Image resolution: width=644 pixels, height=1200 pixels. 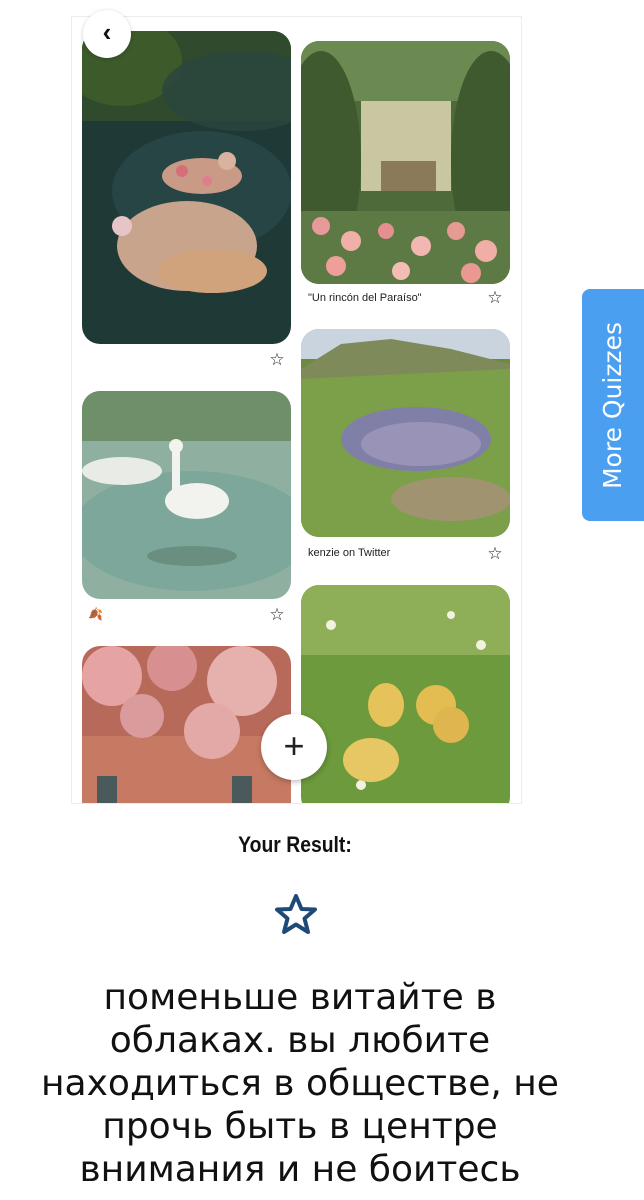 I want to click on pin-building, so click(x=186, y=724).